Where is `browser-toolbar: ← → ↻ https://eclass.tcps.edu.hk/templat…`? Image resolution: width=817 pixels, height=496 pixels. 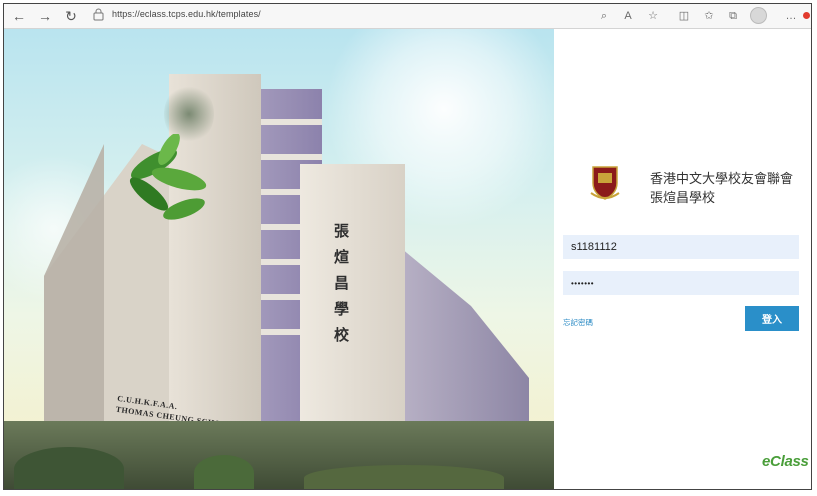
browser-toolbar: ← → ↻ https://eclass.tcps.edu.hk/templat… is located at coordinates (407, 16).